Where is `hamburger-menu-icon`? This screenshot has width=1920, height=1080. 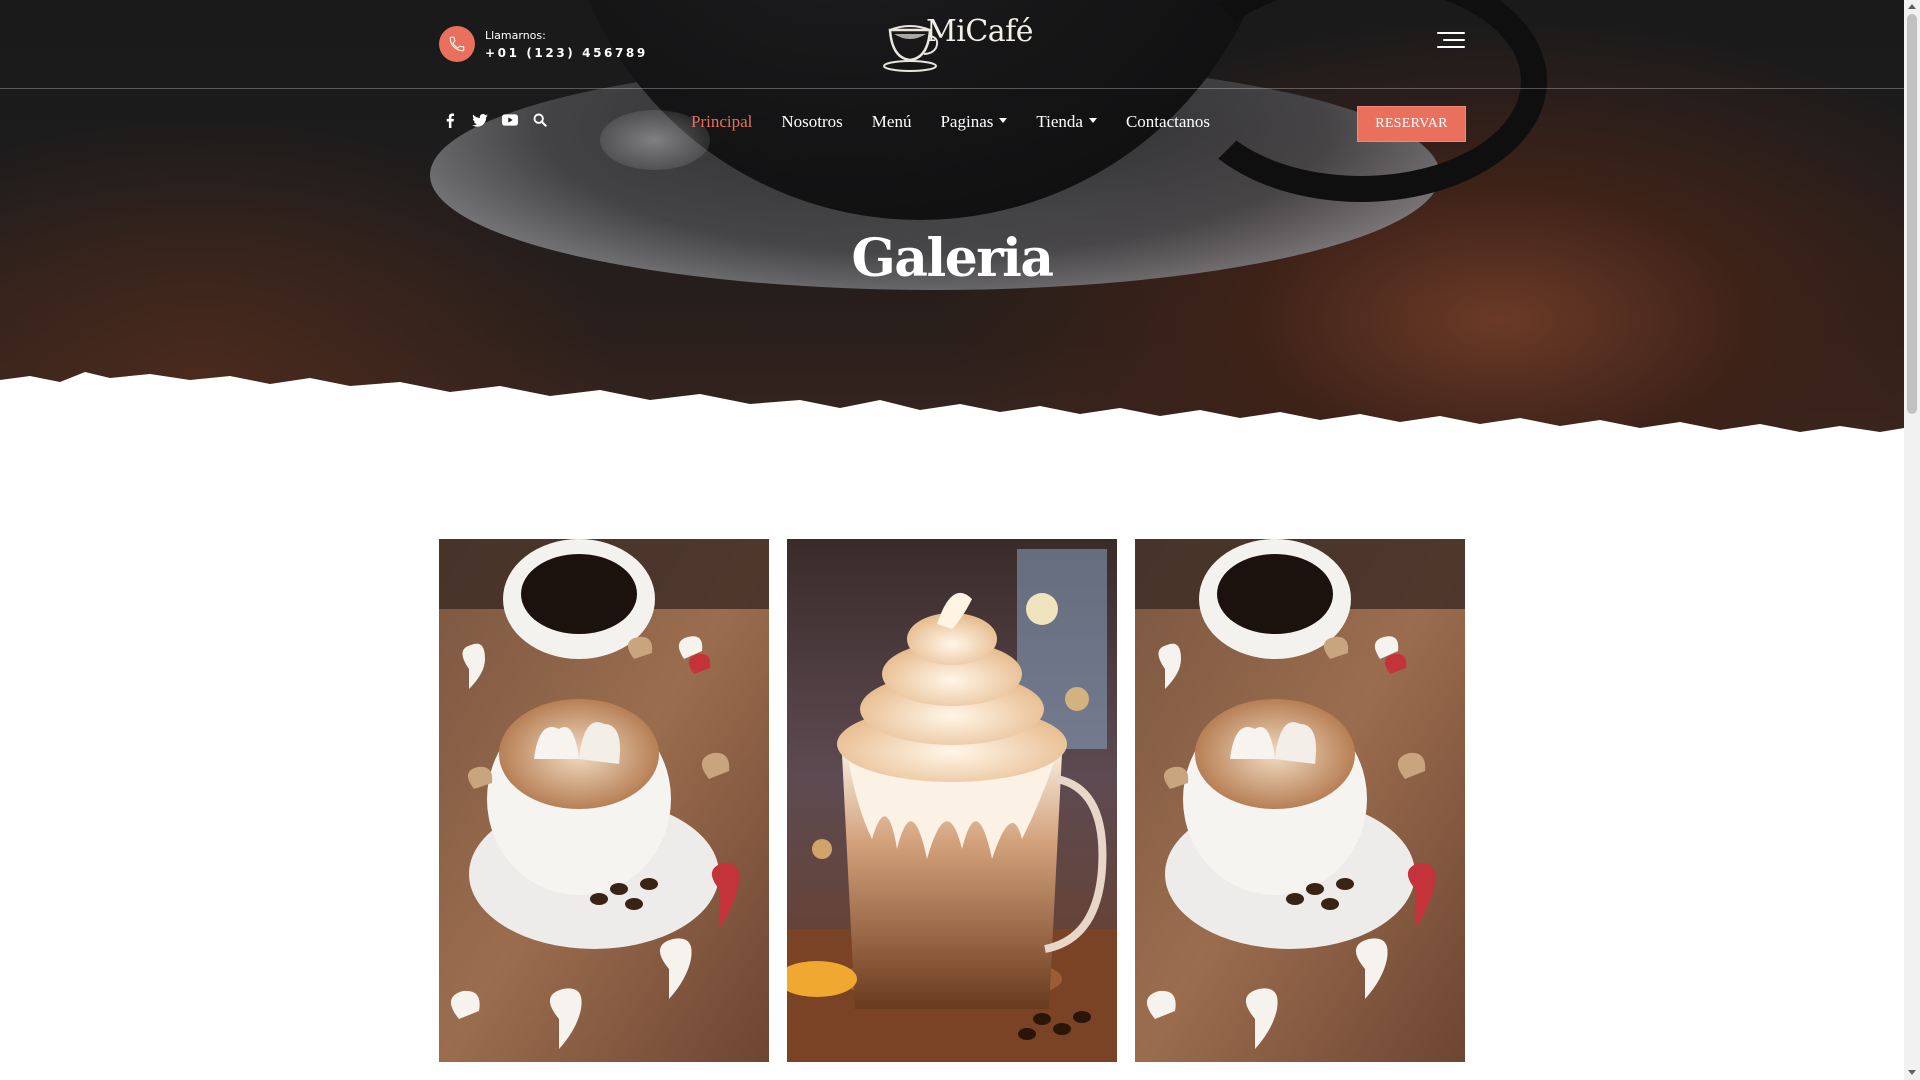
hamburger-menu-icon is located at coordinates (1451, 42).